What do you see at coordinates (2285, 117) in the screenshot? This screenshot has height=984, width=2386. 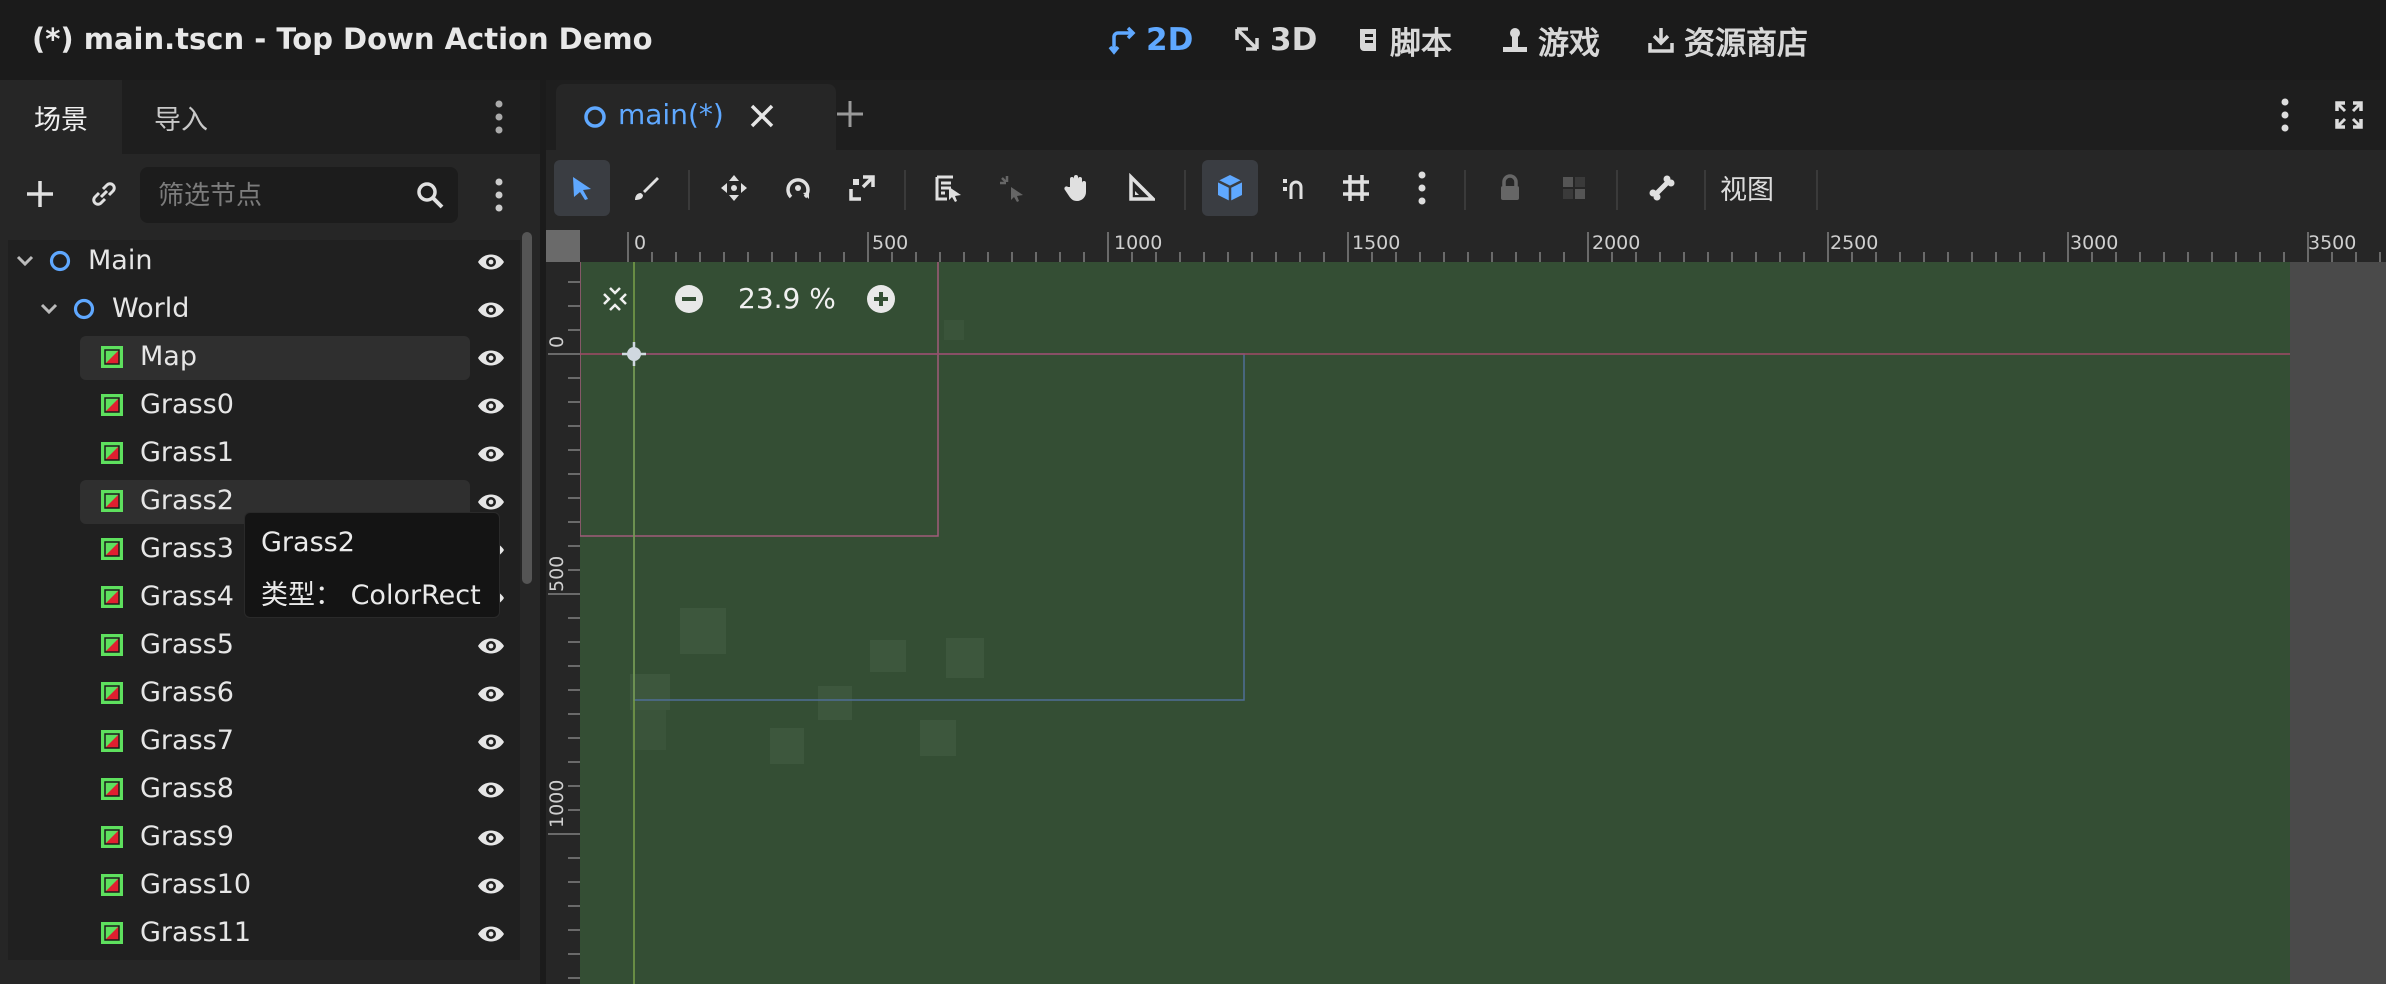 I see `scene-tab-menu-icon` at bounding box center [2285, 117].